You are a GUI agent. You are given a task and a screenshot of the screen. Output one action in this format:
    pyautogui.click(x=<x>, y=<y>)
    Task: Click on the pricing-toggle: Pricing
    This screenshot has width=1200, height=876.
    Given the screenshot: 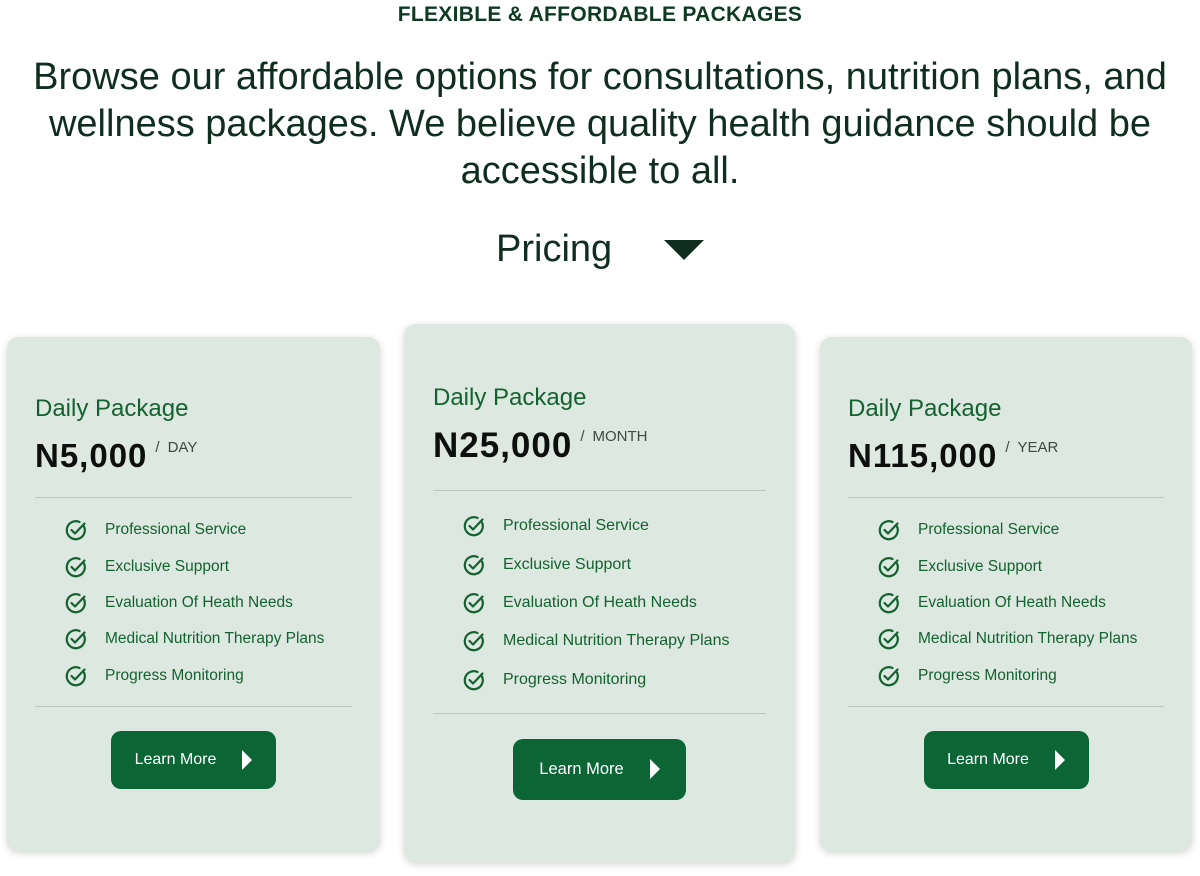 What is the action you would take?
    pyautogui.click(x=600, y=249)
    